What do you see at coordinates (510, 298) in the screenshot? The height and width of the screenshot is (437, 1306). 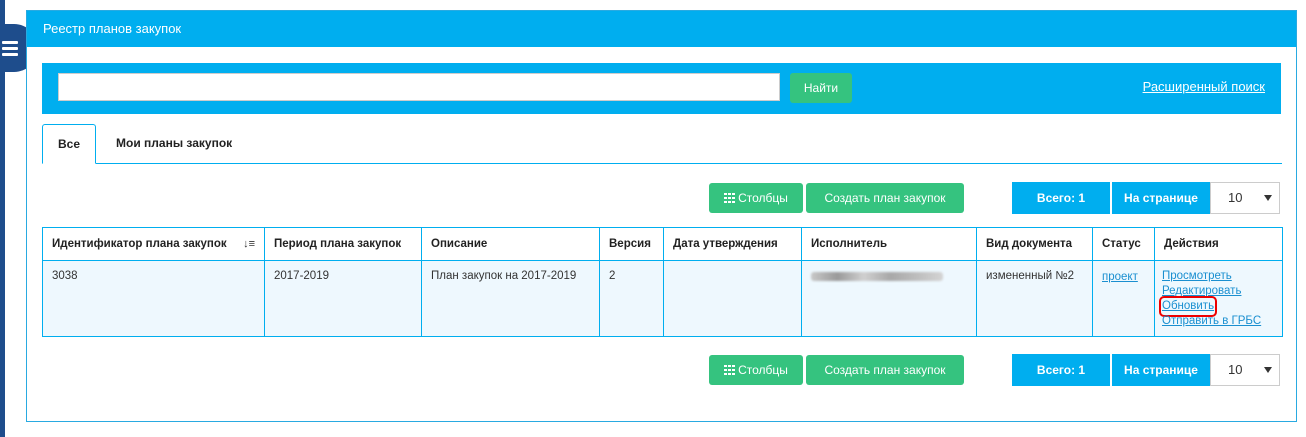 I see `cell-description: План закупок на 2017-2019` at bounding box center [510, 298].